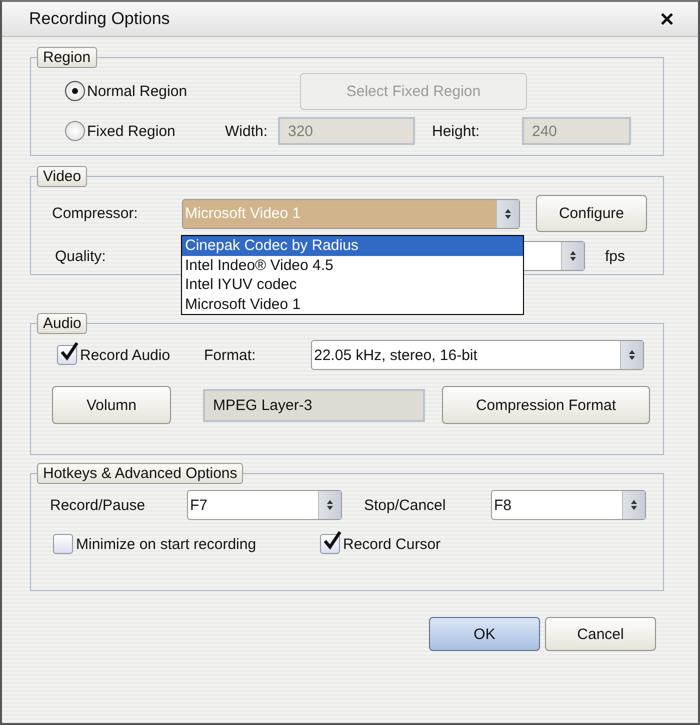 The image size is (700, 725). I want to click on height-label: Height:, so click(456, 131).